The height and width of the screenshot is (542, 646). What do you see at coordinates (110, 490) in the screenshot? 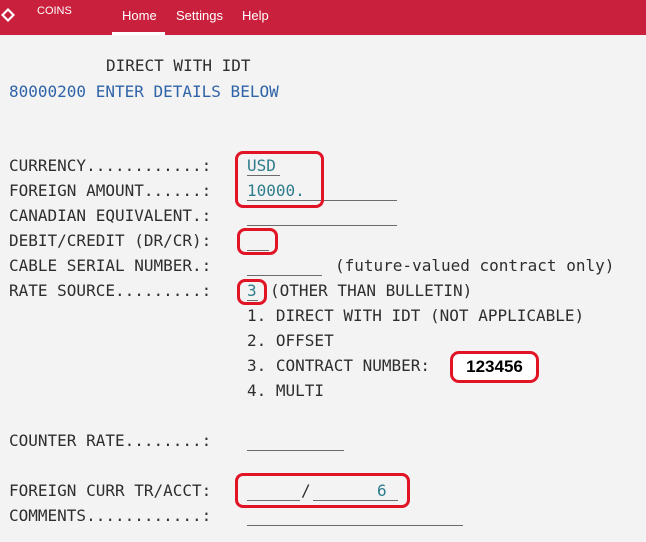
I see `foreign-curr-label: FOREIGN CURR TR/ACCT:` at bounding box center [110, 490].